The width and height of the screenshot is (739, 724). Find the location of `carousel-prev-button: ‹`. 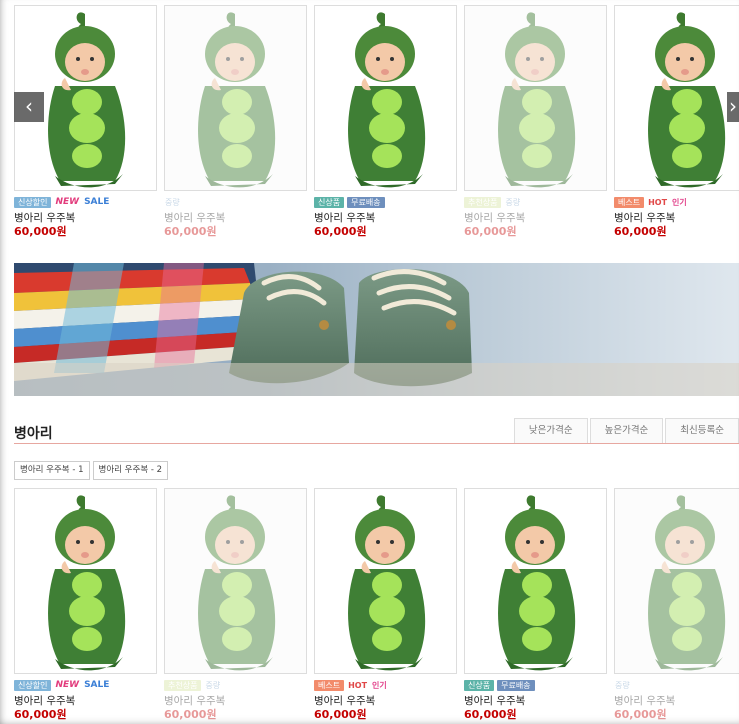

carousel-prev-button: ‹ is located at coordinates (29, 107).